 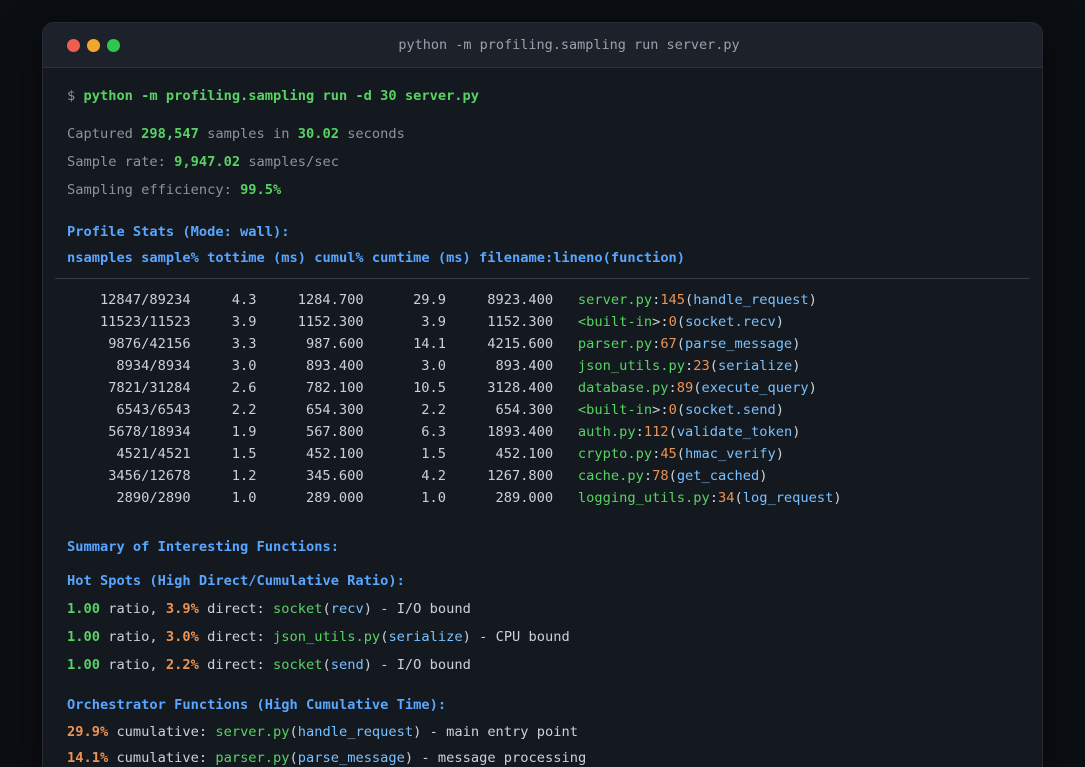 I want to click on profile-stats-header: Profile Stats (Mode: wall):, so click(x=178, y=232).